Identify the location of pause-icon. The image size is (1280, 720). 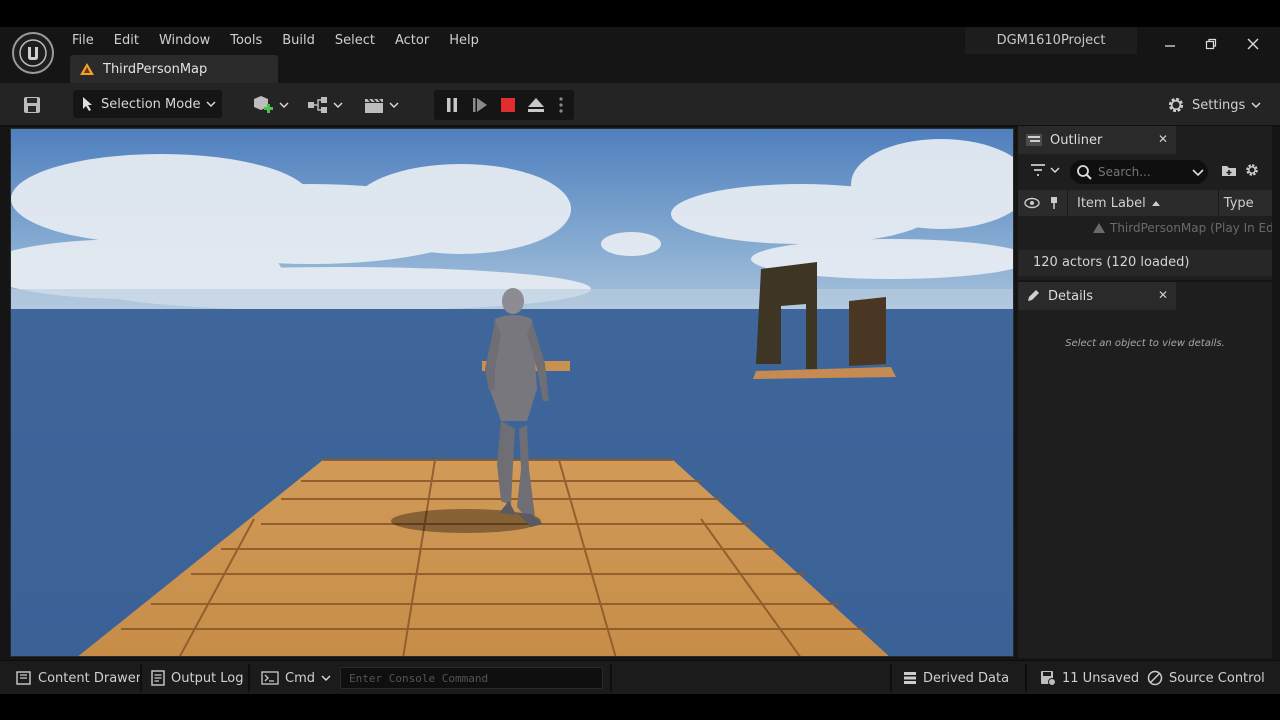
(452, 105).